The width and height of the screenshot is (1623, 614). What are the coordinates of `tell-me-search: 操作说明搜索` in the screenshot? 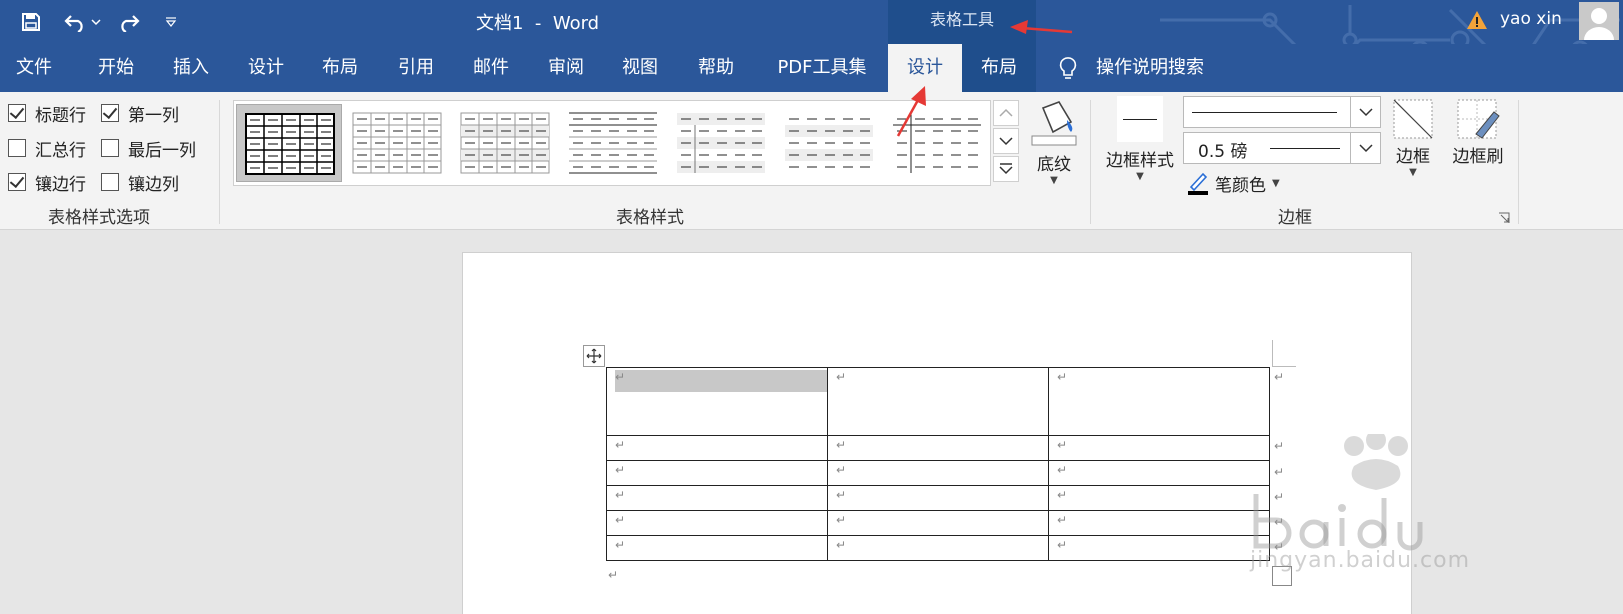 It's located at (1150, 68).